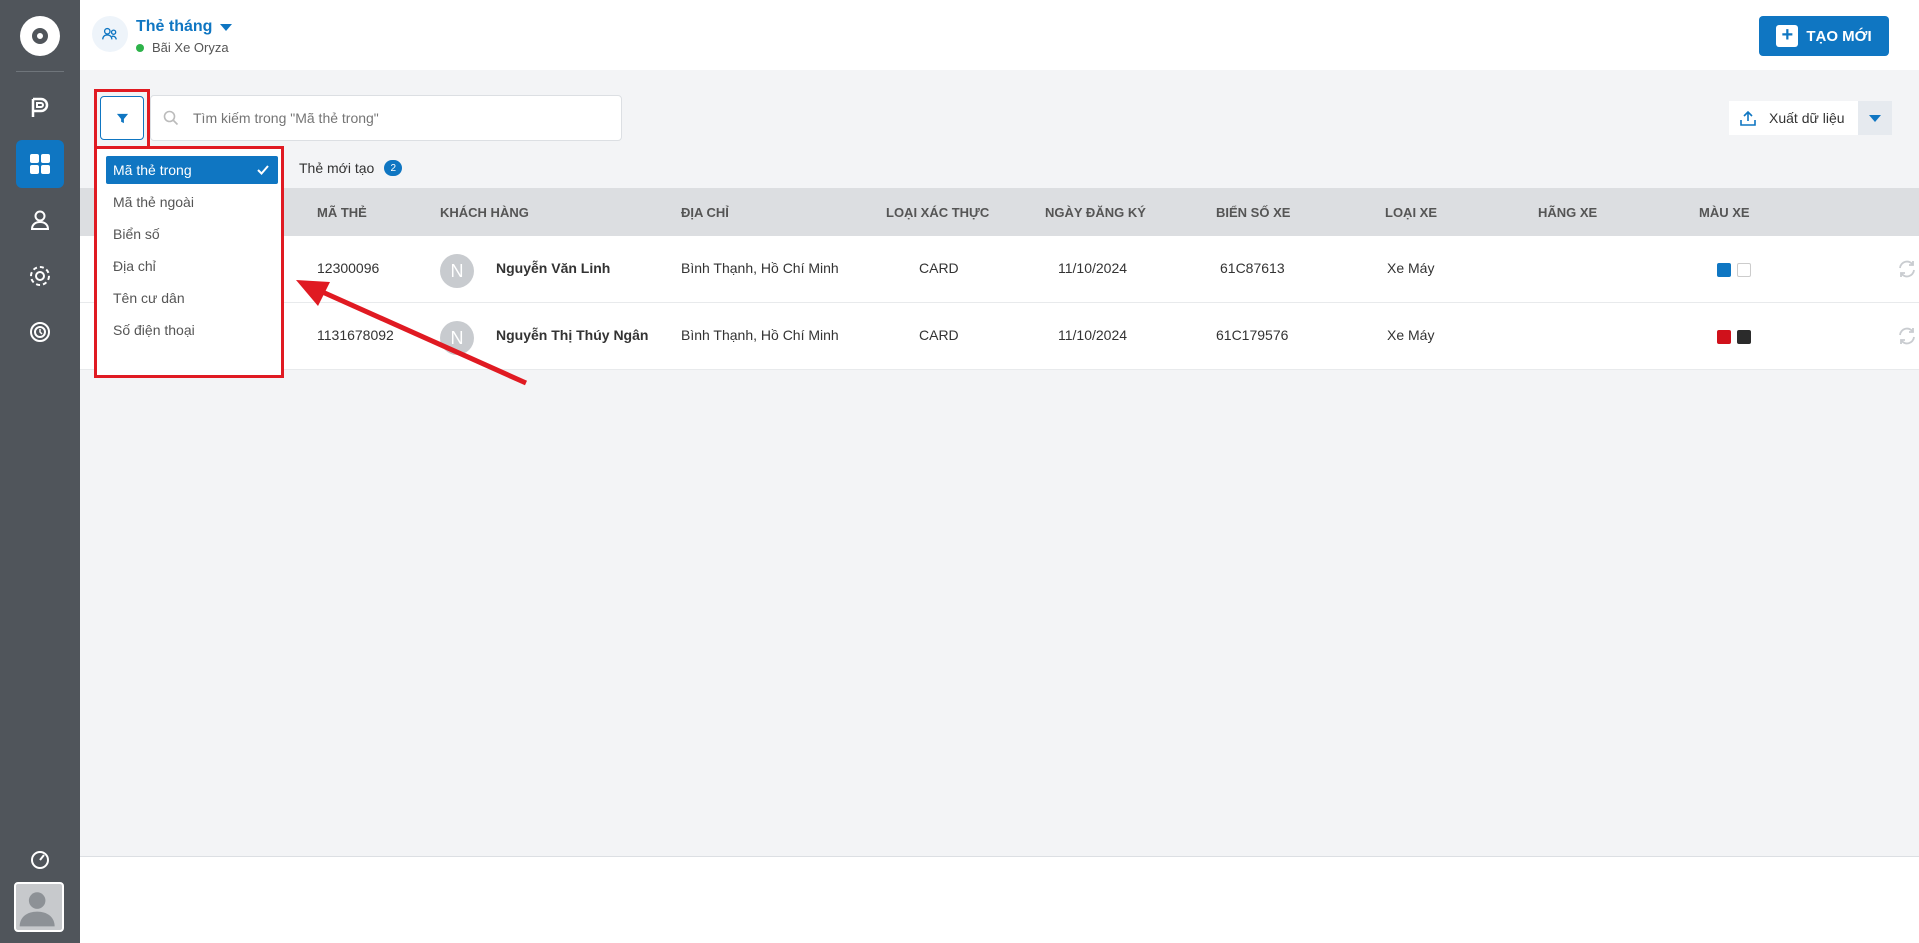  Describe the element at coordinates (999, 900) in the screenshot. I see `footer` at that location.